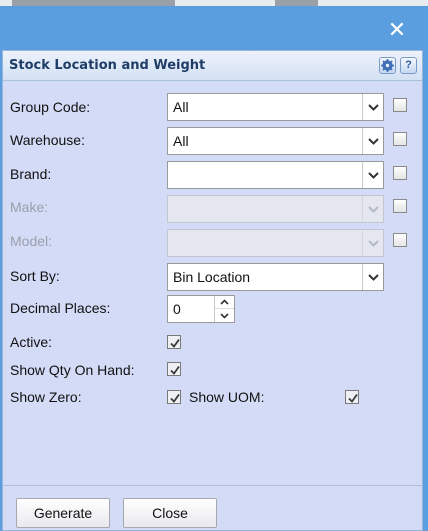 Image resolution: width=428 pixels, height=531 pixels. What do you see at coordinates (50, 107) in the screenshot?
I see `group-code-label: Group Code:` at bounding box center [50, 107].